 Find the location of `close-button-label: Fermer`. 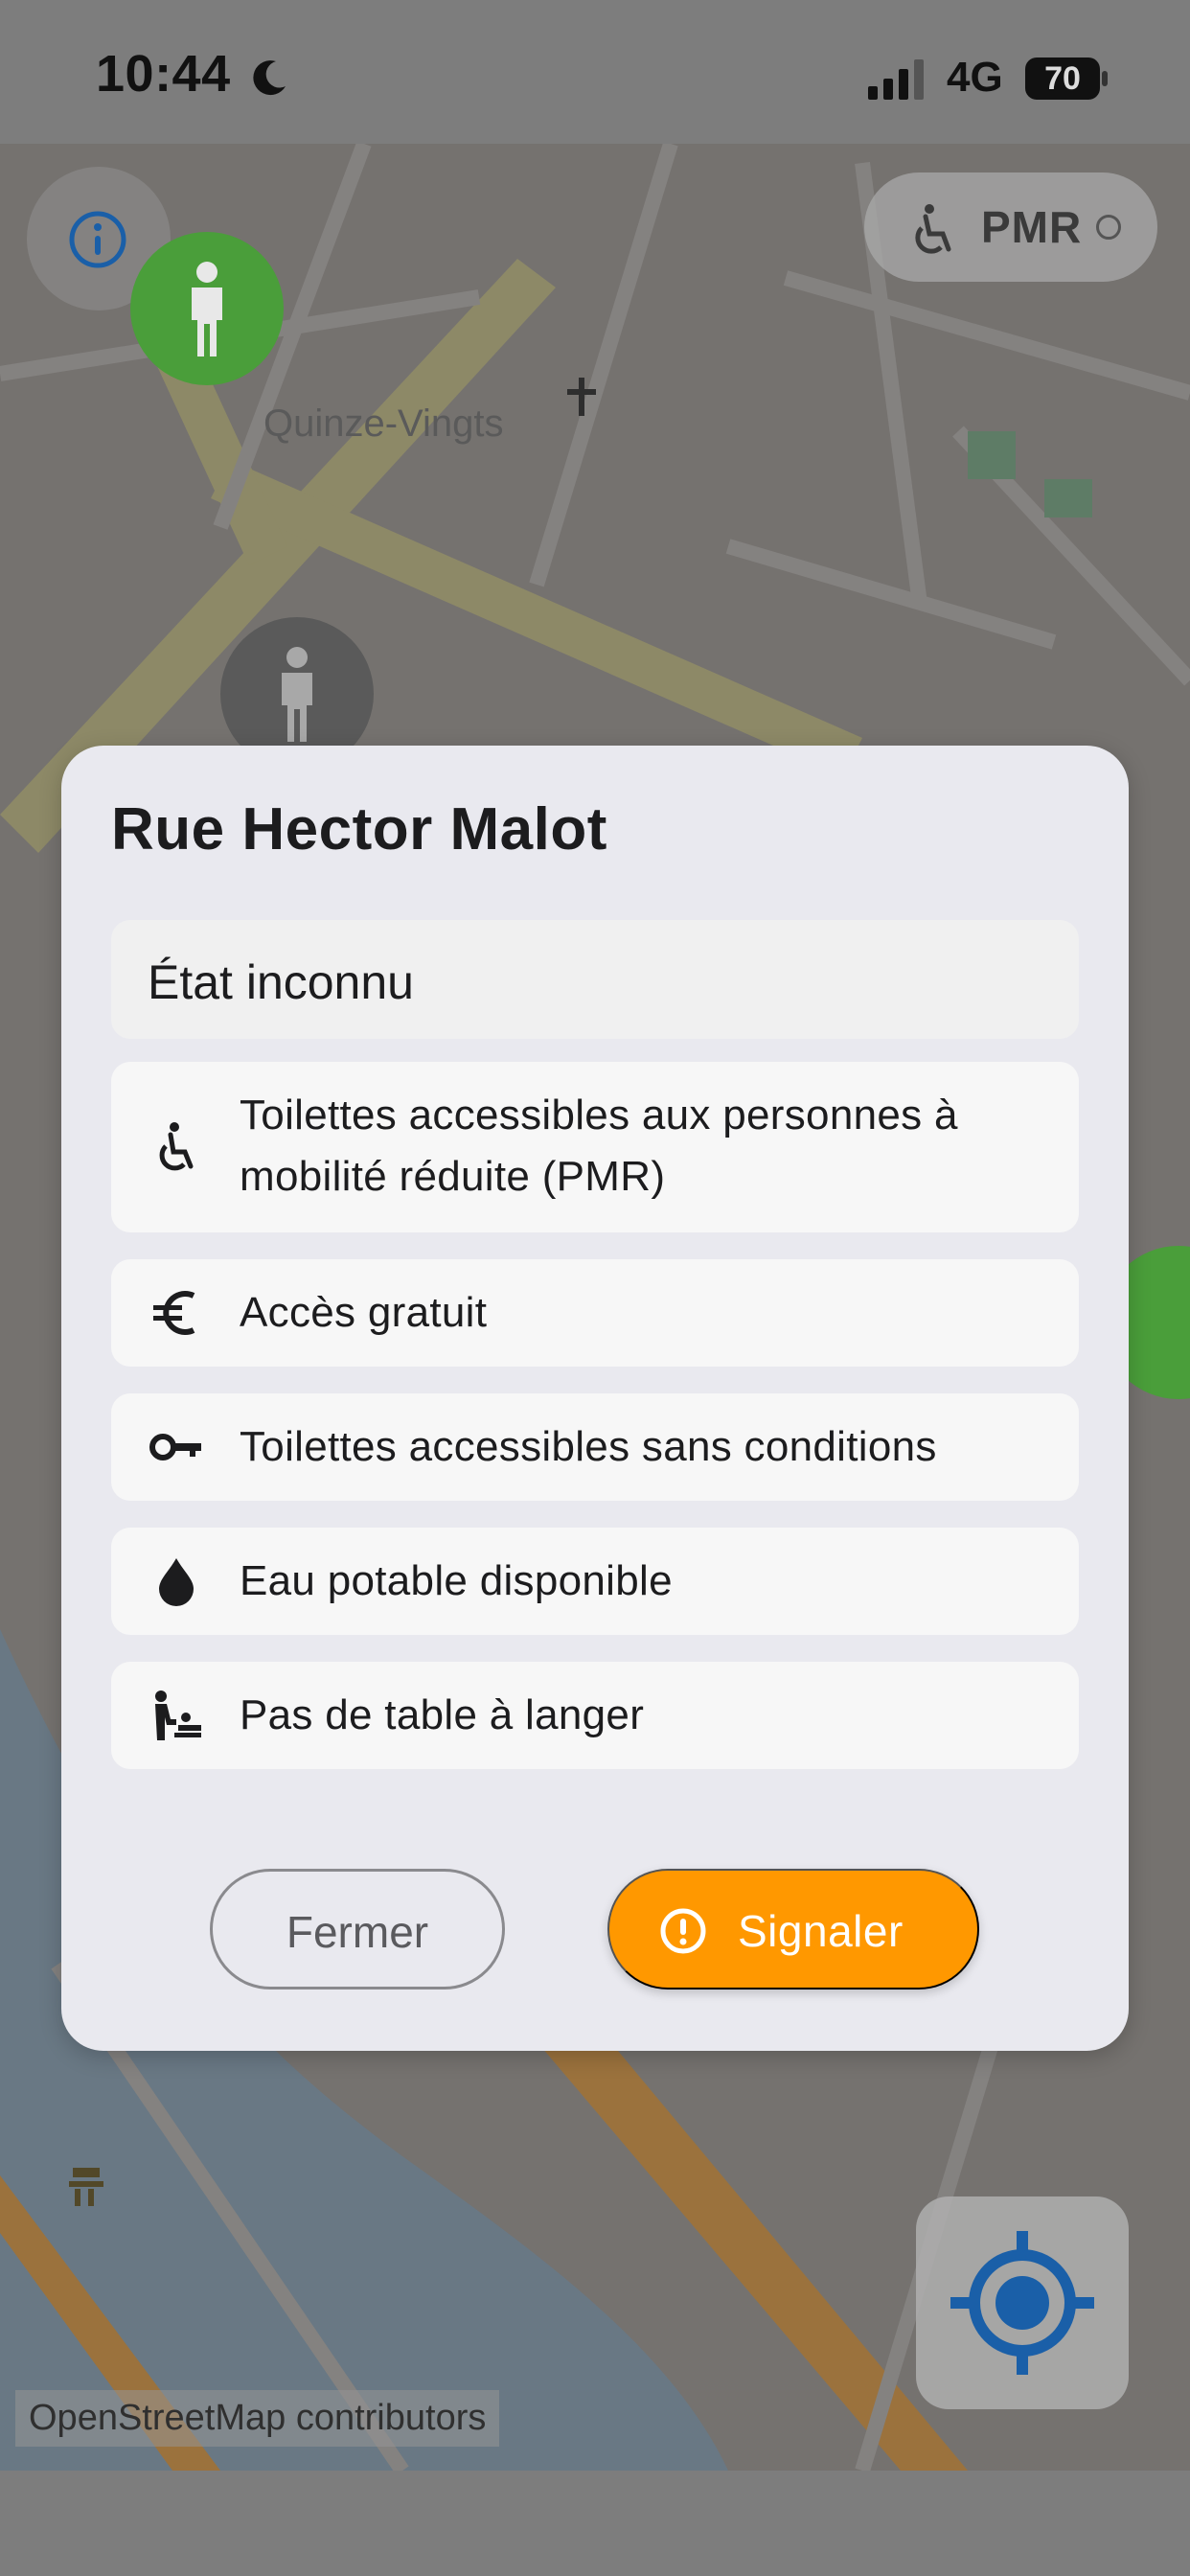

close-button-label: Fermer is located at coordinates (358, 1932).